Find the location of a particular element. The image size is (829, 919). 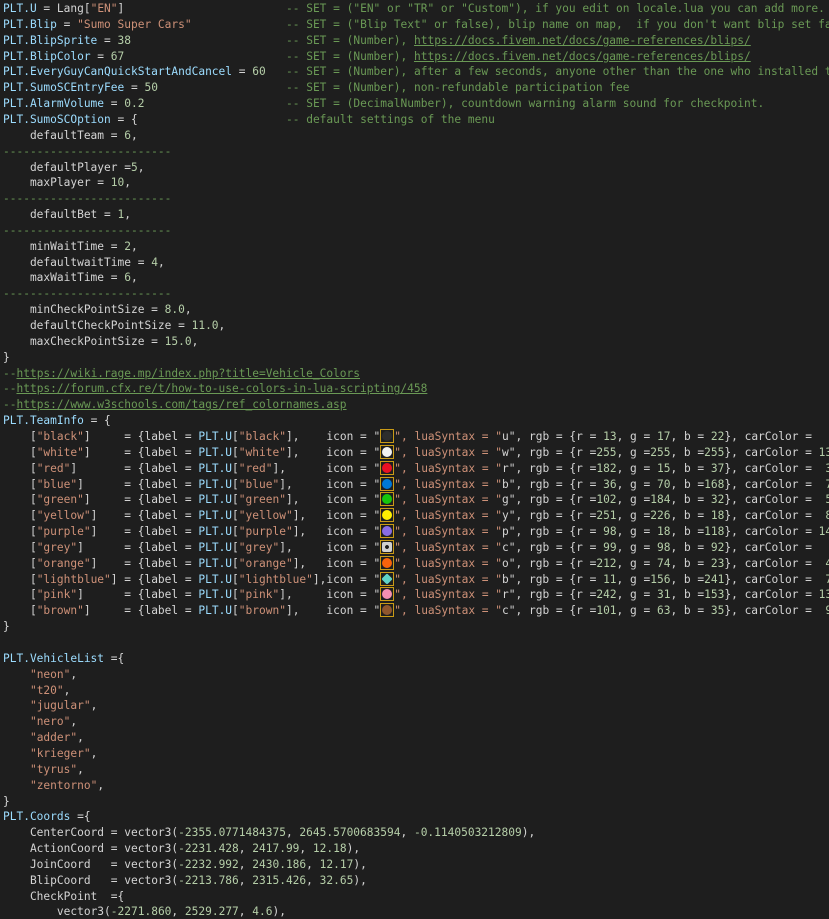

purple-circle-icon is located at coordinates (387, 531).